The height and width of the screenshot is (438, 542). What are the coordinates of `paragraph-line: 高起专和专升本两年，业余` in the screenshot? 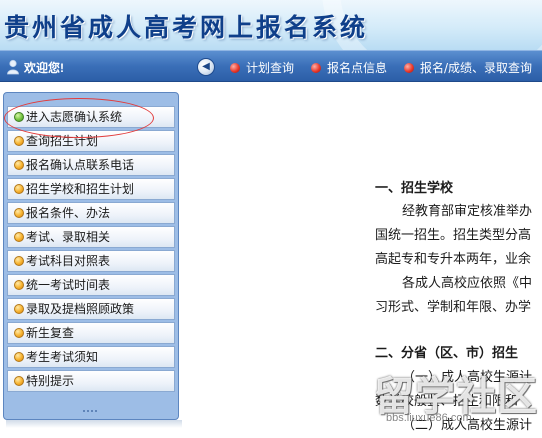 It's located at (453, 259).